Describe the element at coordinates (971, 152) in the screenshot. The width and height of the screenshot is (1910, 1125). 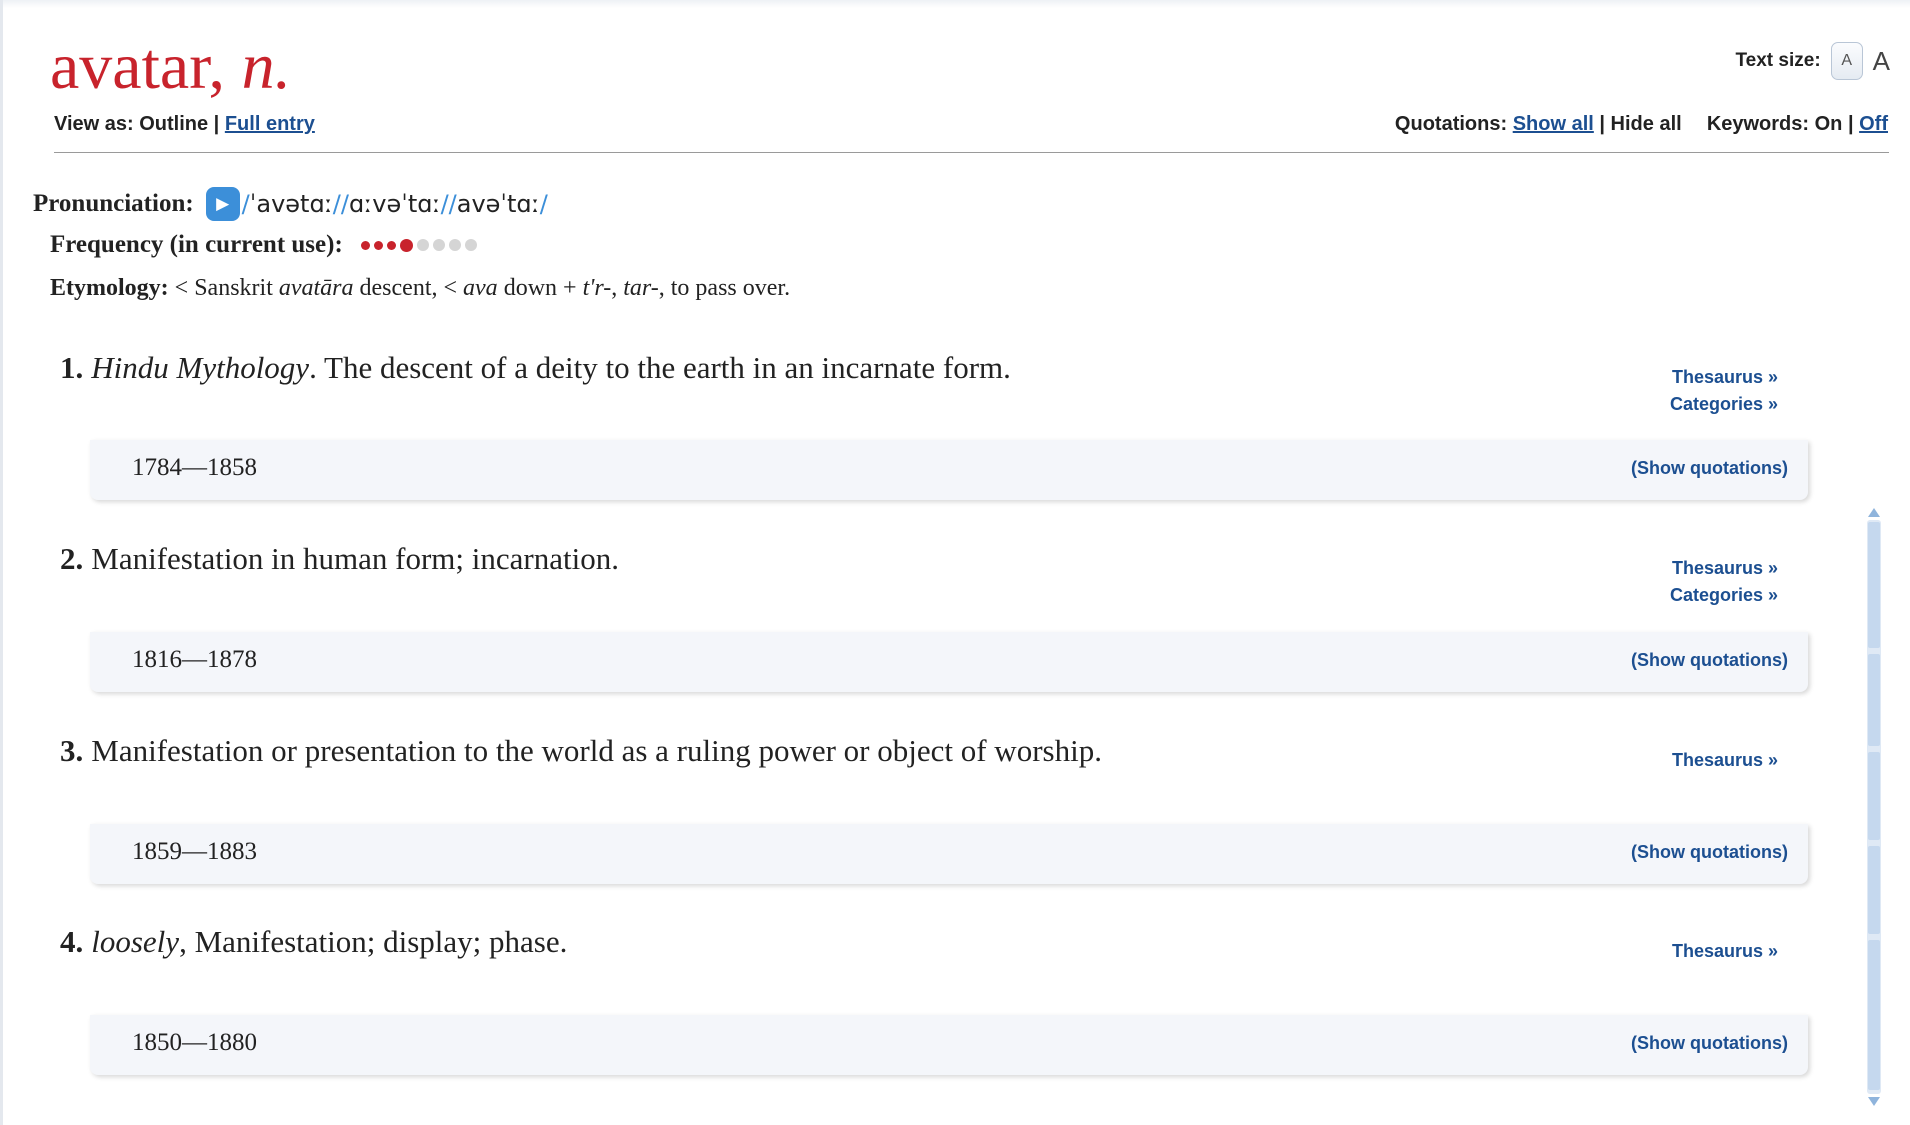
I see `header-divider` at that location.